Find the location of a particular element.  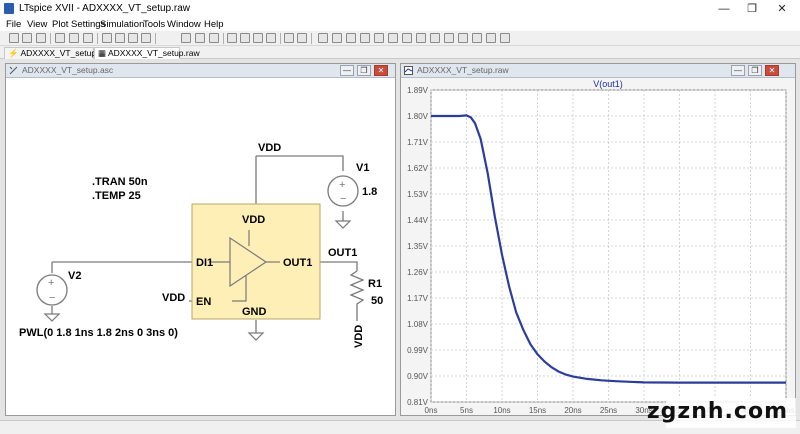

zoom-out-icon is located at coordinates (133, 38).